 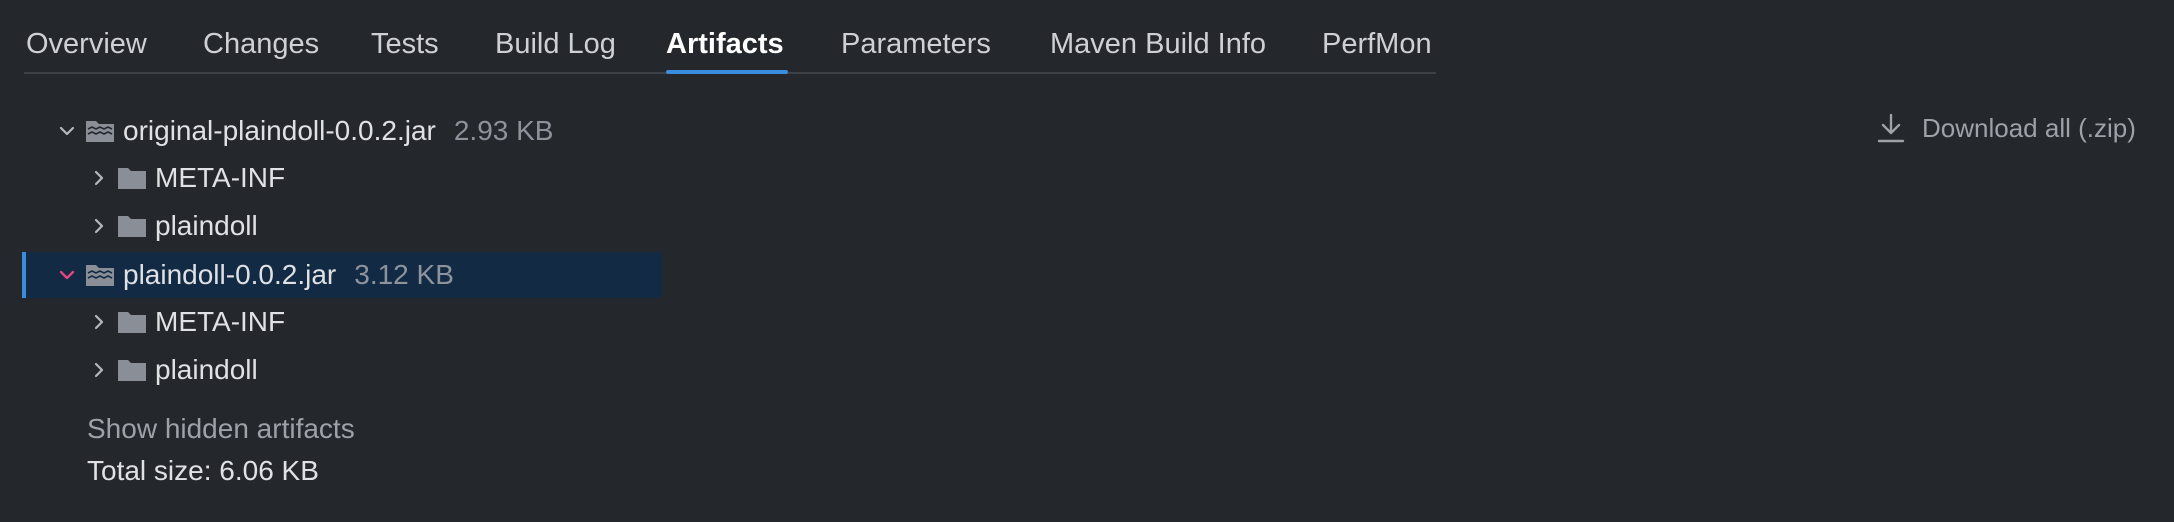 What do you see at coordinates (555, 44) in the screenshot?
I see `tab-build-log: Build Log` at bounding box center [555, 44].